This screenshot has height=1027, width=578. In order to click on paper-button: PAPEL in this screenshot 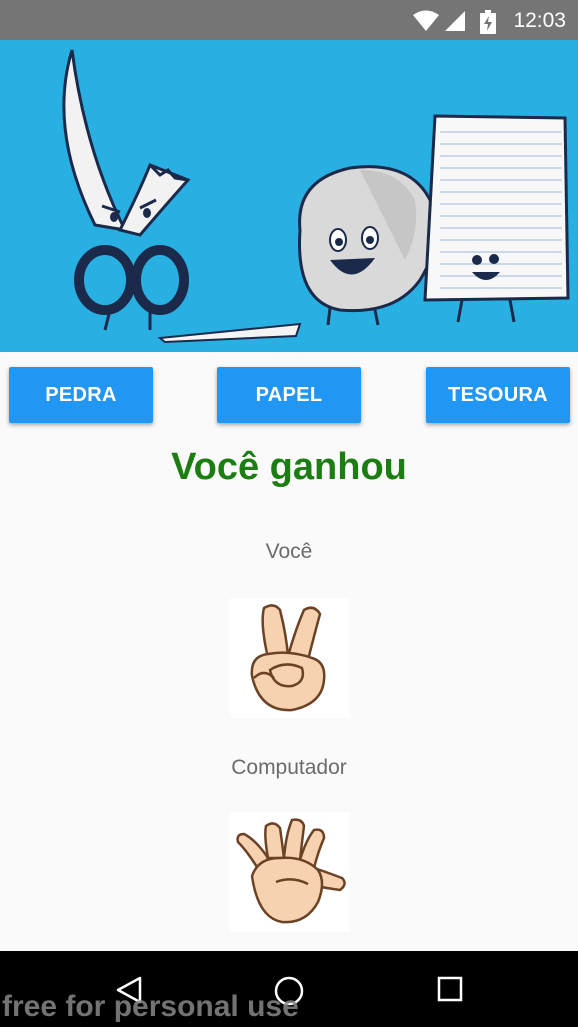, I will do `click(289, 395)`.